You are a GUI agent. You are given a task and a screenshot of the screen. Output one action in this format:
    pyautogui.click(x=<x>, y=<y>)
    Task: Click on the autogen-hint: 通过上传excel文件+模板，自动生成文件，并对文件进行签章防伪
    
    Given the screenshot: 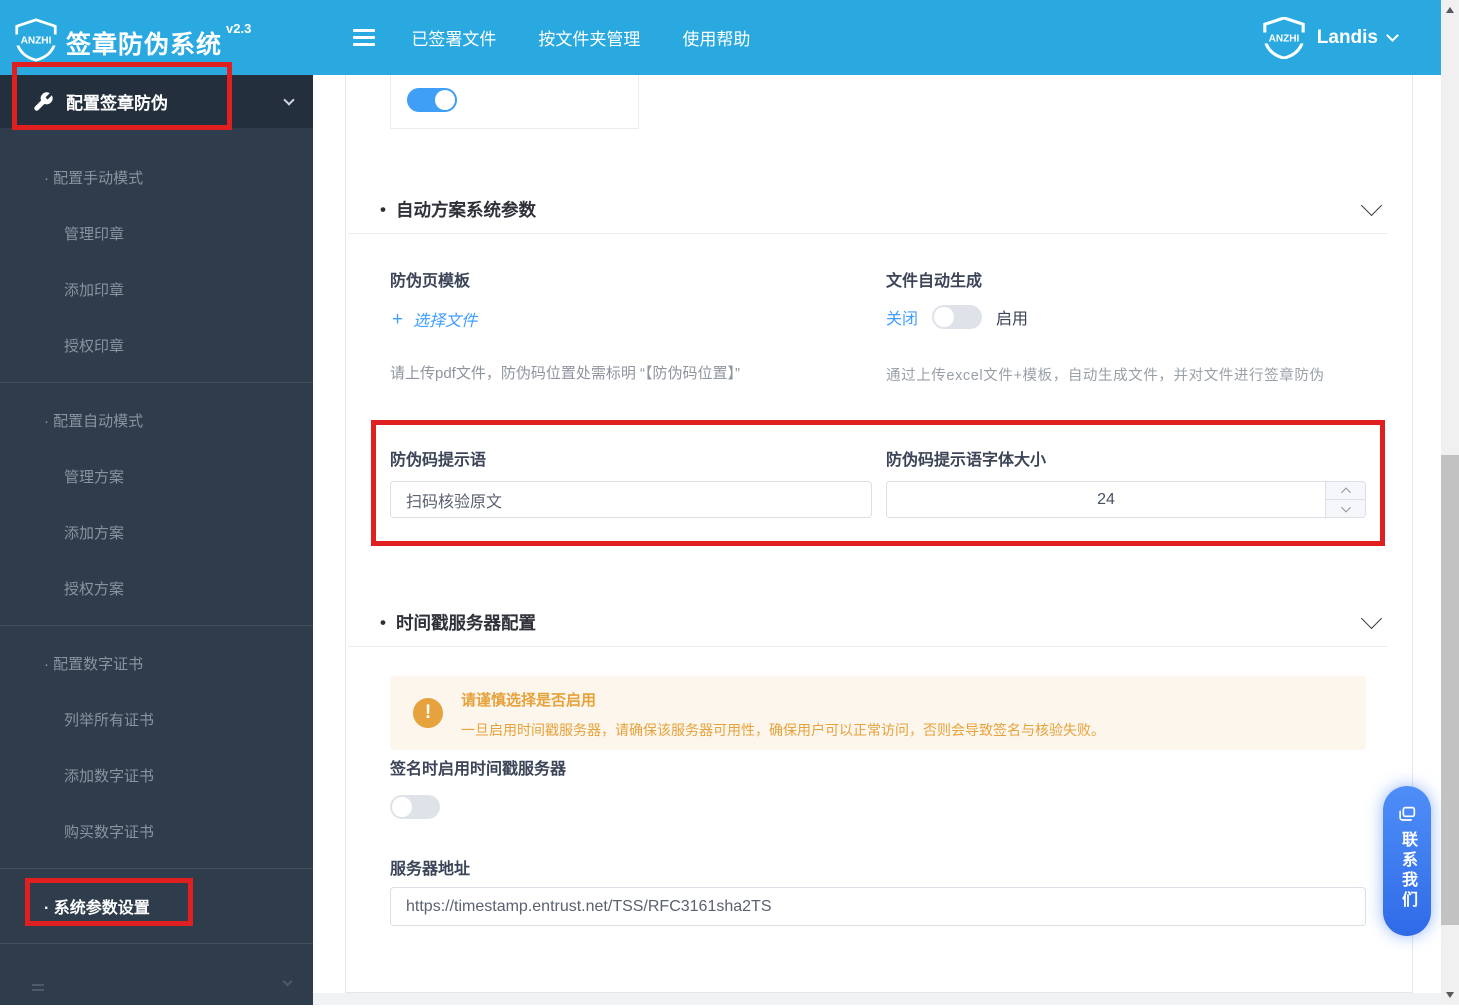 What is the action you would take?
    pyautogui.click(x=1105, y=376)
    